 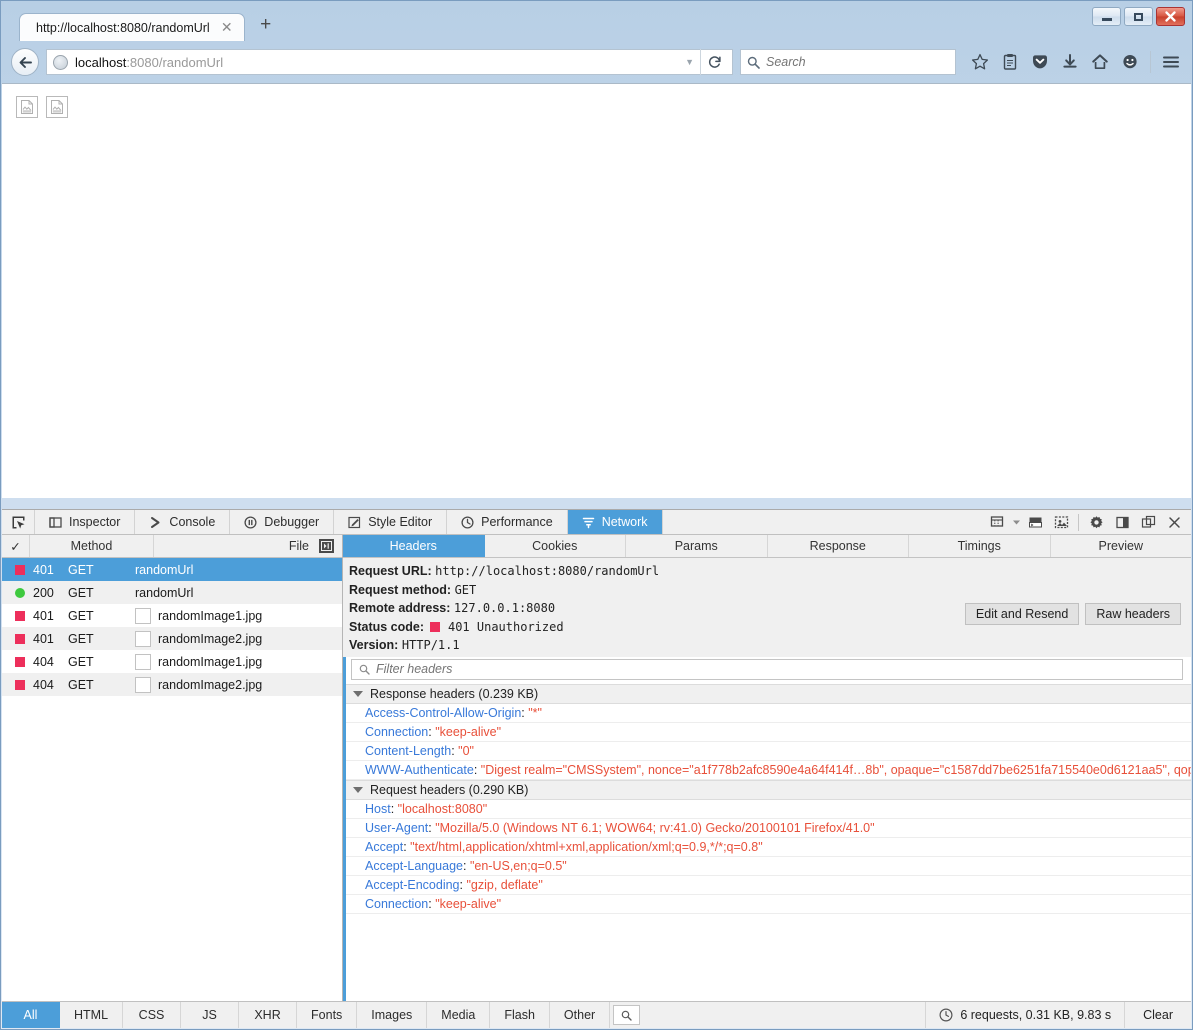 I want to click on new-tab-button: +, so click(x=266, y=26).